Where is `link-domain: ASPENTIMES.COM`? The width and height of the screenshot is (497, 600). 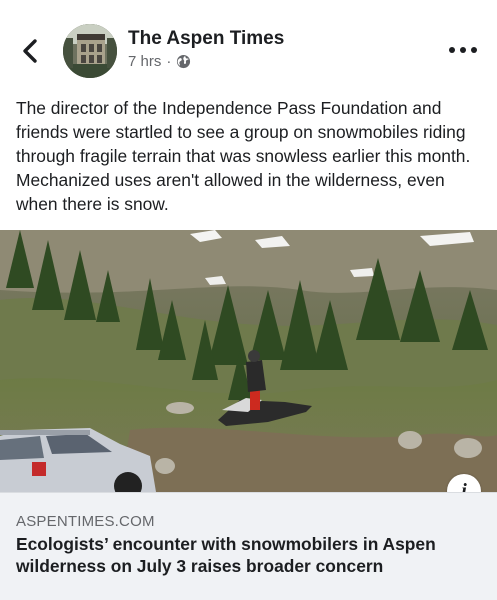 link-domain: ASPENTIMES.COM is located at coordinates (85, 521).